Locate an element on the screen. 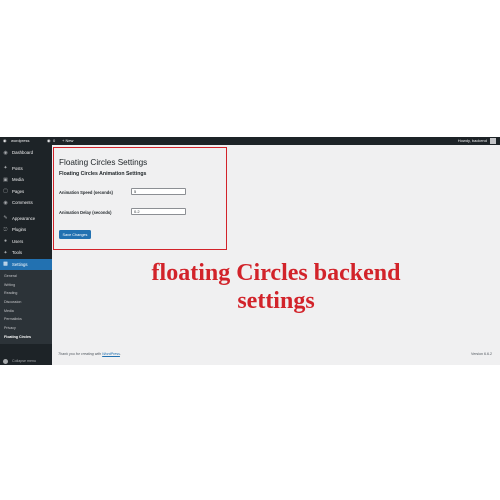  submenu-item-general: General is located at coordinates (26, 276).